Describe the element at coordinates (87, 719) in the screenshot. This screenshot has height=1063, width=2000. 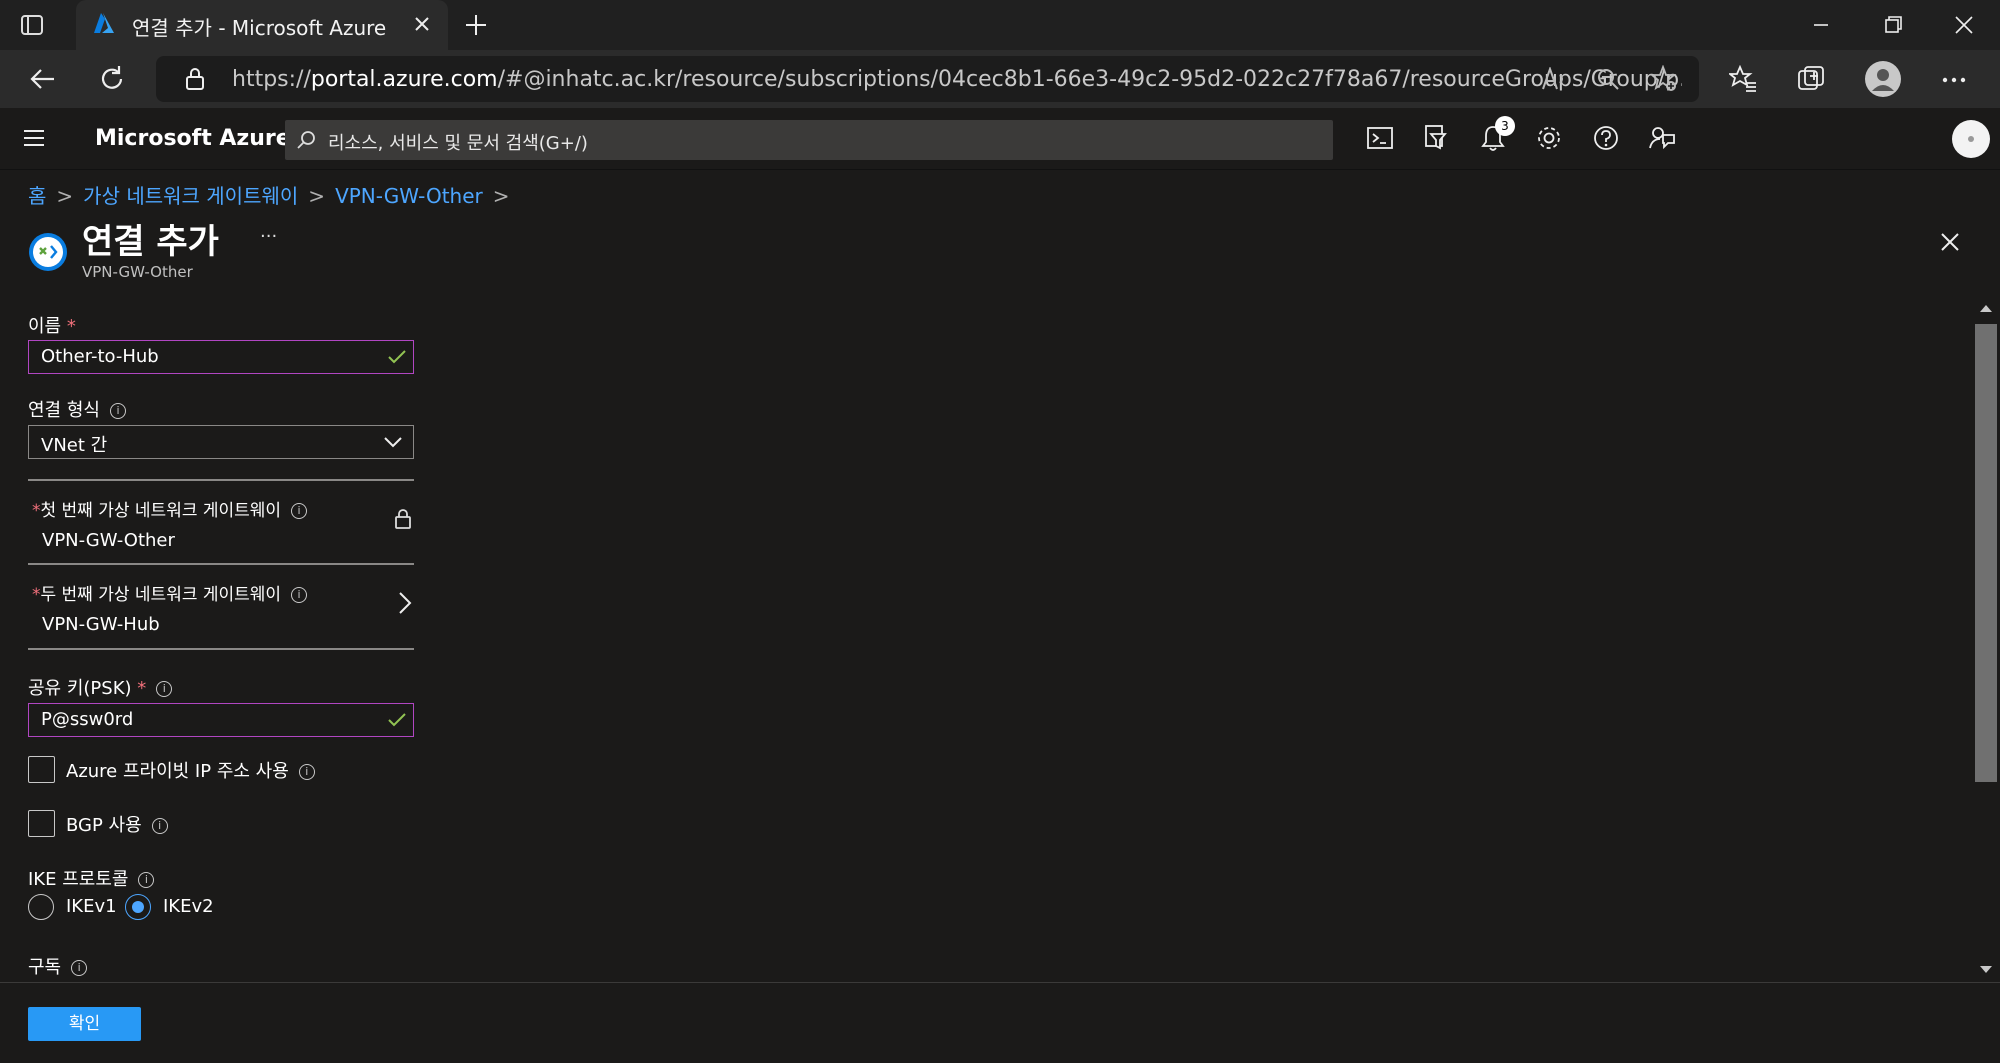
I see `psk-value: P@ssw0rd` at that location.